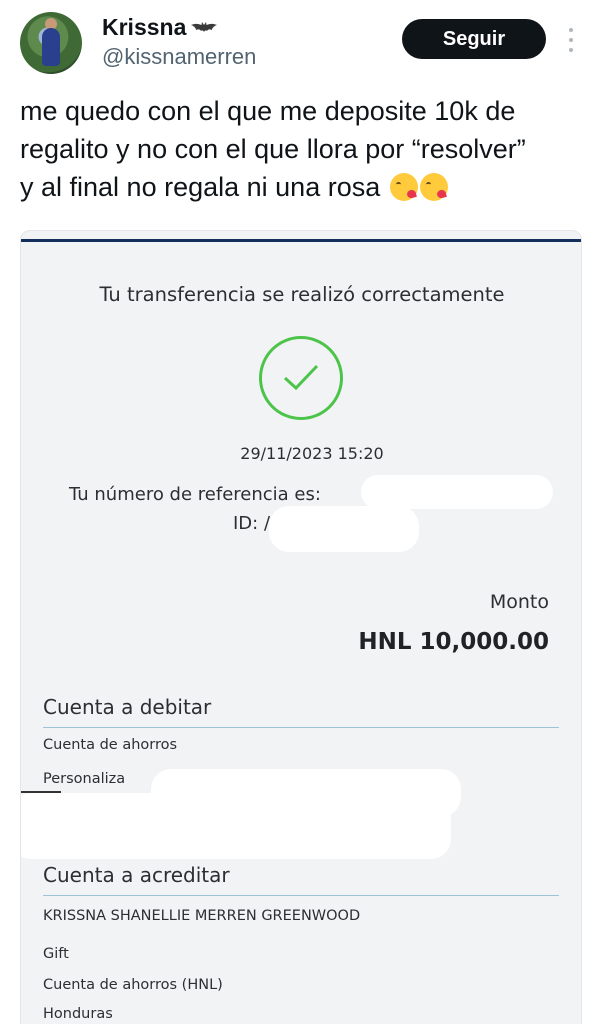 The width and height of the screenshot is (602, 1024). What do you see at coordinates (200, 187) in the screenshot?
I see `tweet-text-line: y al final no regala ni una rosa` at bounding box center [200, 187].